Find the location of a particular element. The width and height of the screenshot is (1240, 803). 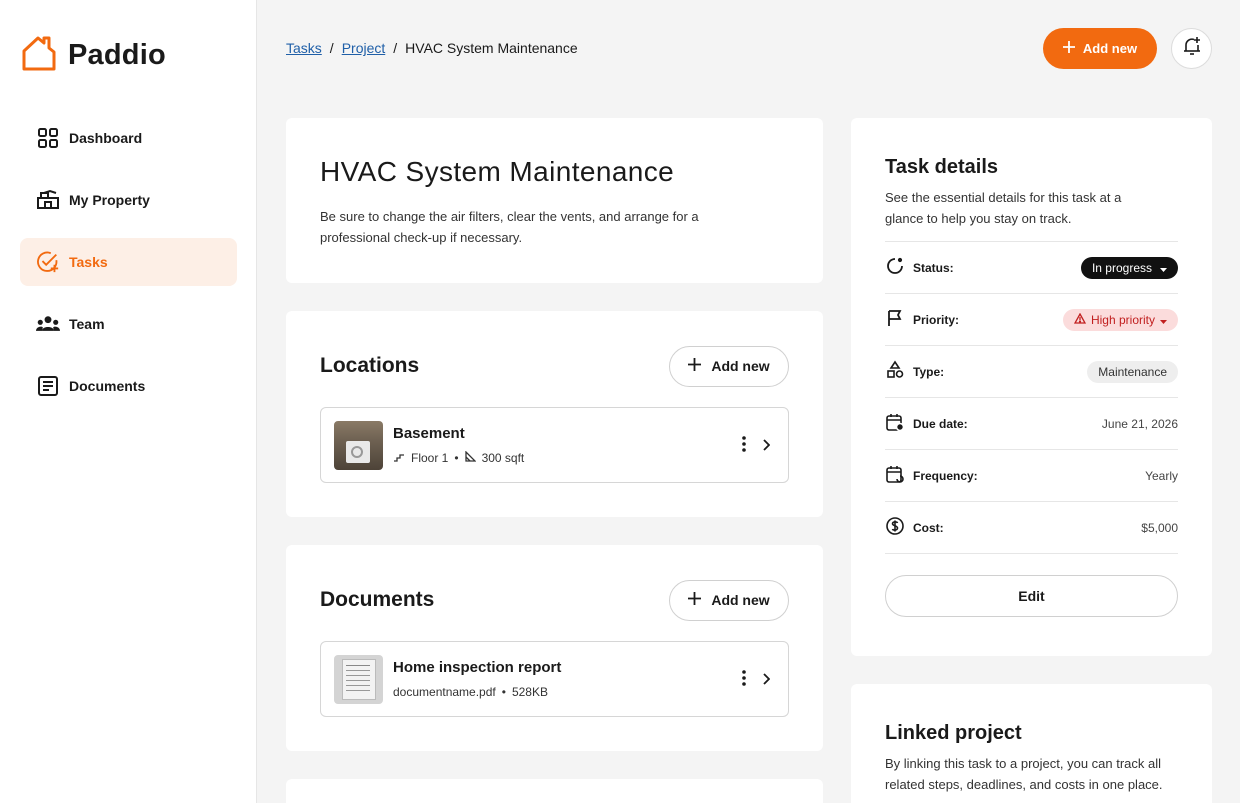

frequency-value: Yearly is located at coordinates (1161, 475).